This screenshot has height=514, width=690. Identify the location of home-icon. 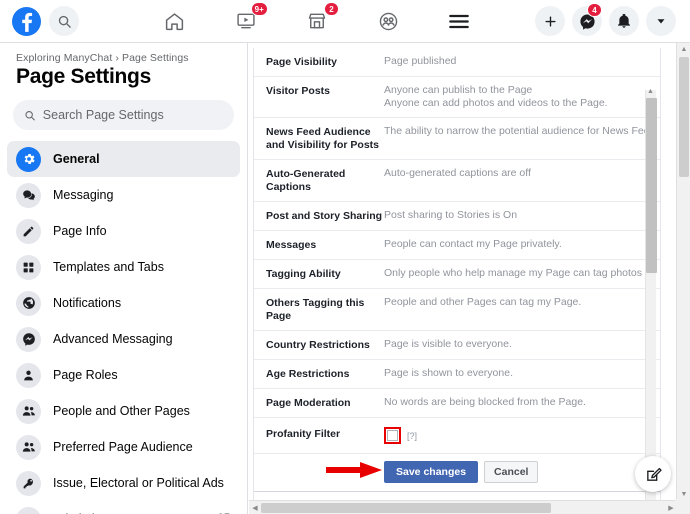
(174, 21).